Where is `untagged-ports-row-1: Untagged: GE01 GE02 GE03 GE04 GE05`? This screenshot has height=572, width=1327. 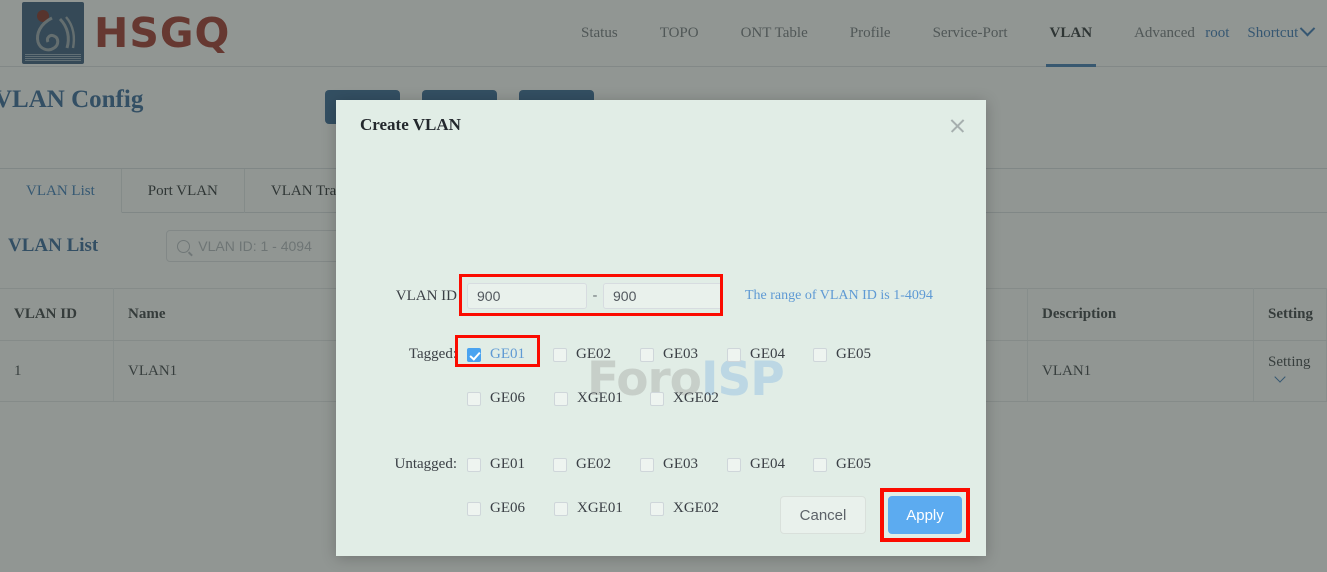
untagged-ports-row-1: Untagged: GE01 GE02 GE03 GE04 GE05 is located at coordinates (661, 464).